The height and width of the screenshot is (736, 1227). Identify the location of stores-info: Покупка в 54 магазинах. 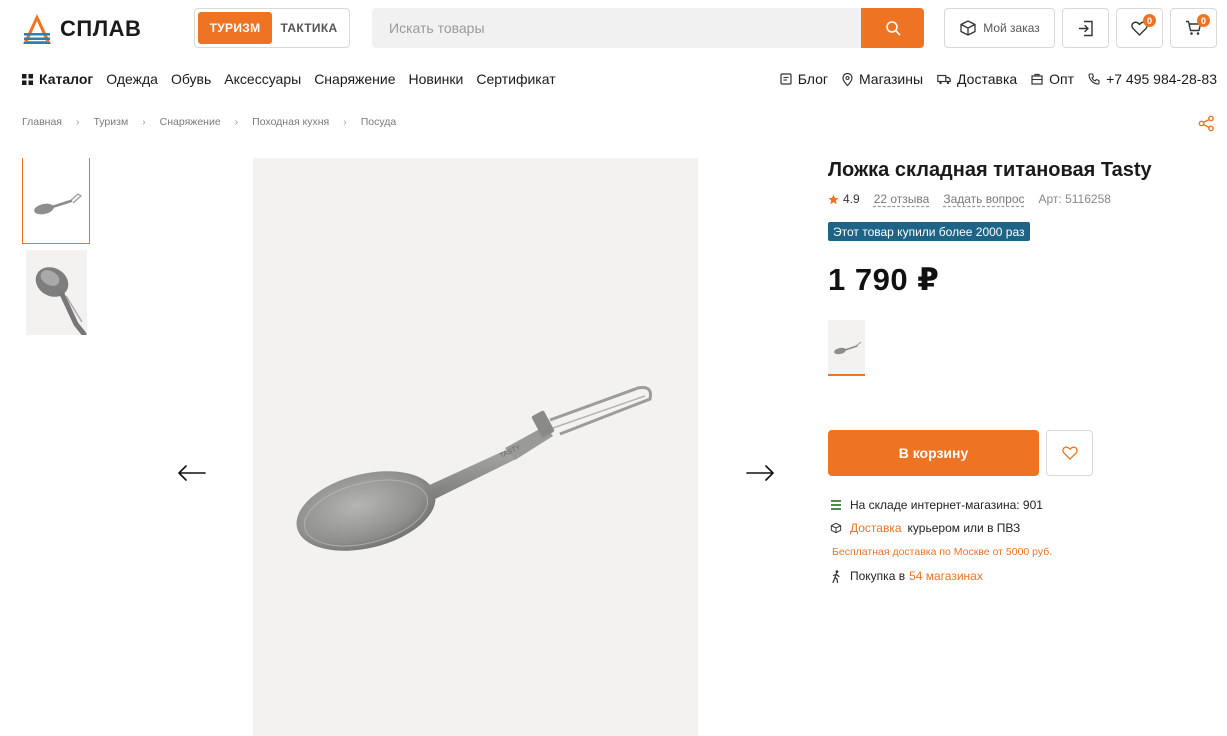
(905, 576).